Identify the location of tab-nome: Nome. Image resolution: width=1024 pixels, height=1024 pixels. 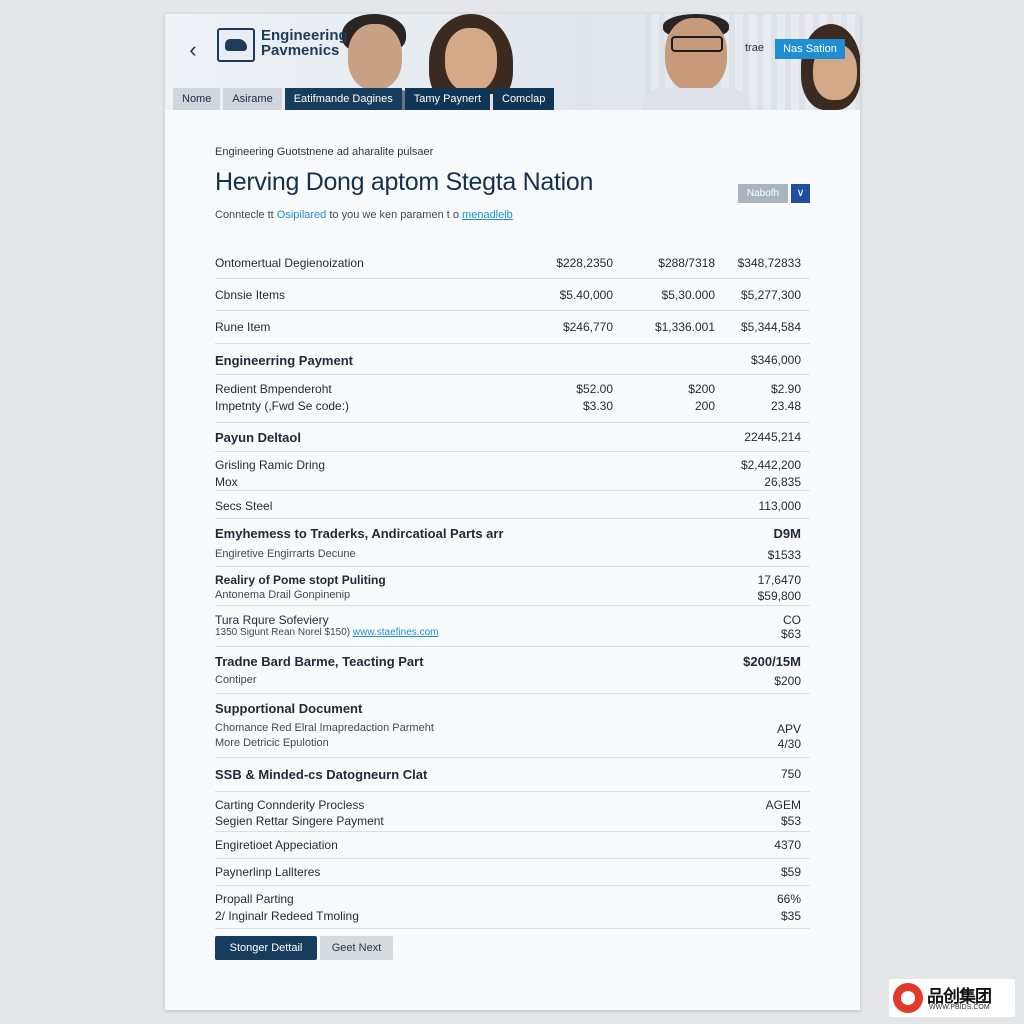
(197, 99).